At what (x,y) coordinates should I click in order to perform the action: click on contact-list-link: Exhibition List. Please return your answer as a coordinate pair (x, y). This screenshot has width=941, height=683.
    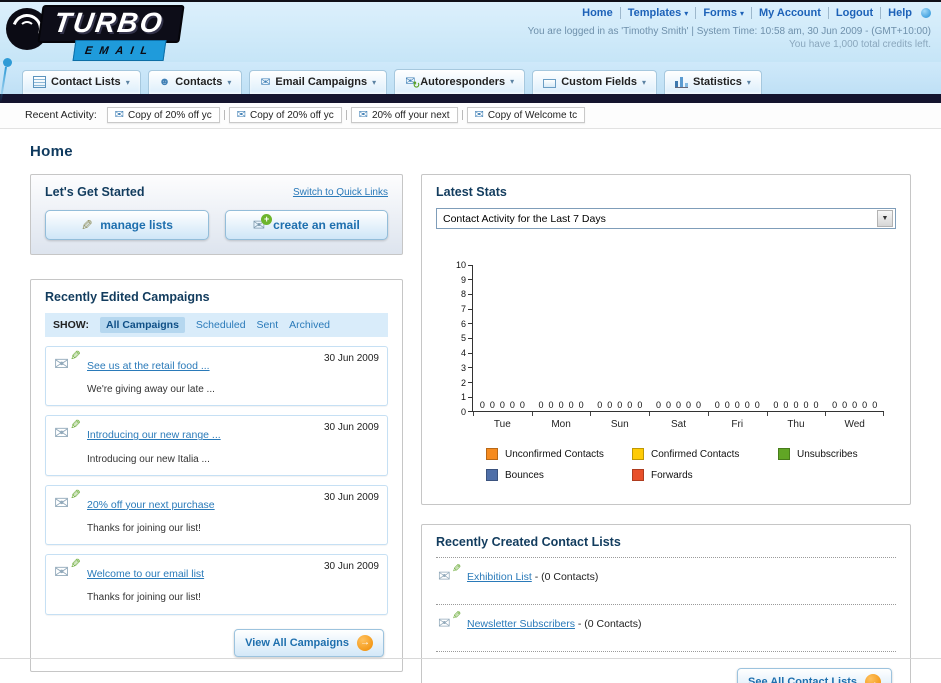
    Looking at the image, I should click on (499, 577).